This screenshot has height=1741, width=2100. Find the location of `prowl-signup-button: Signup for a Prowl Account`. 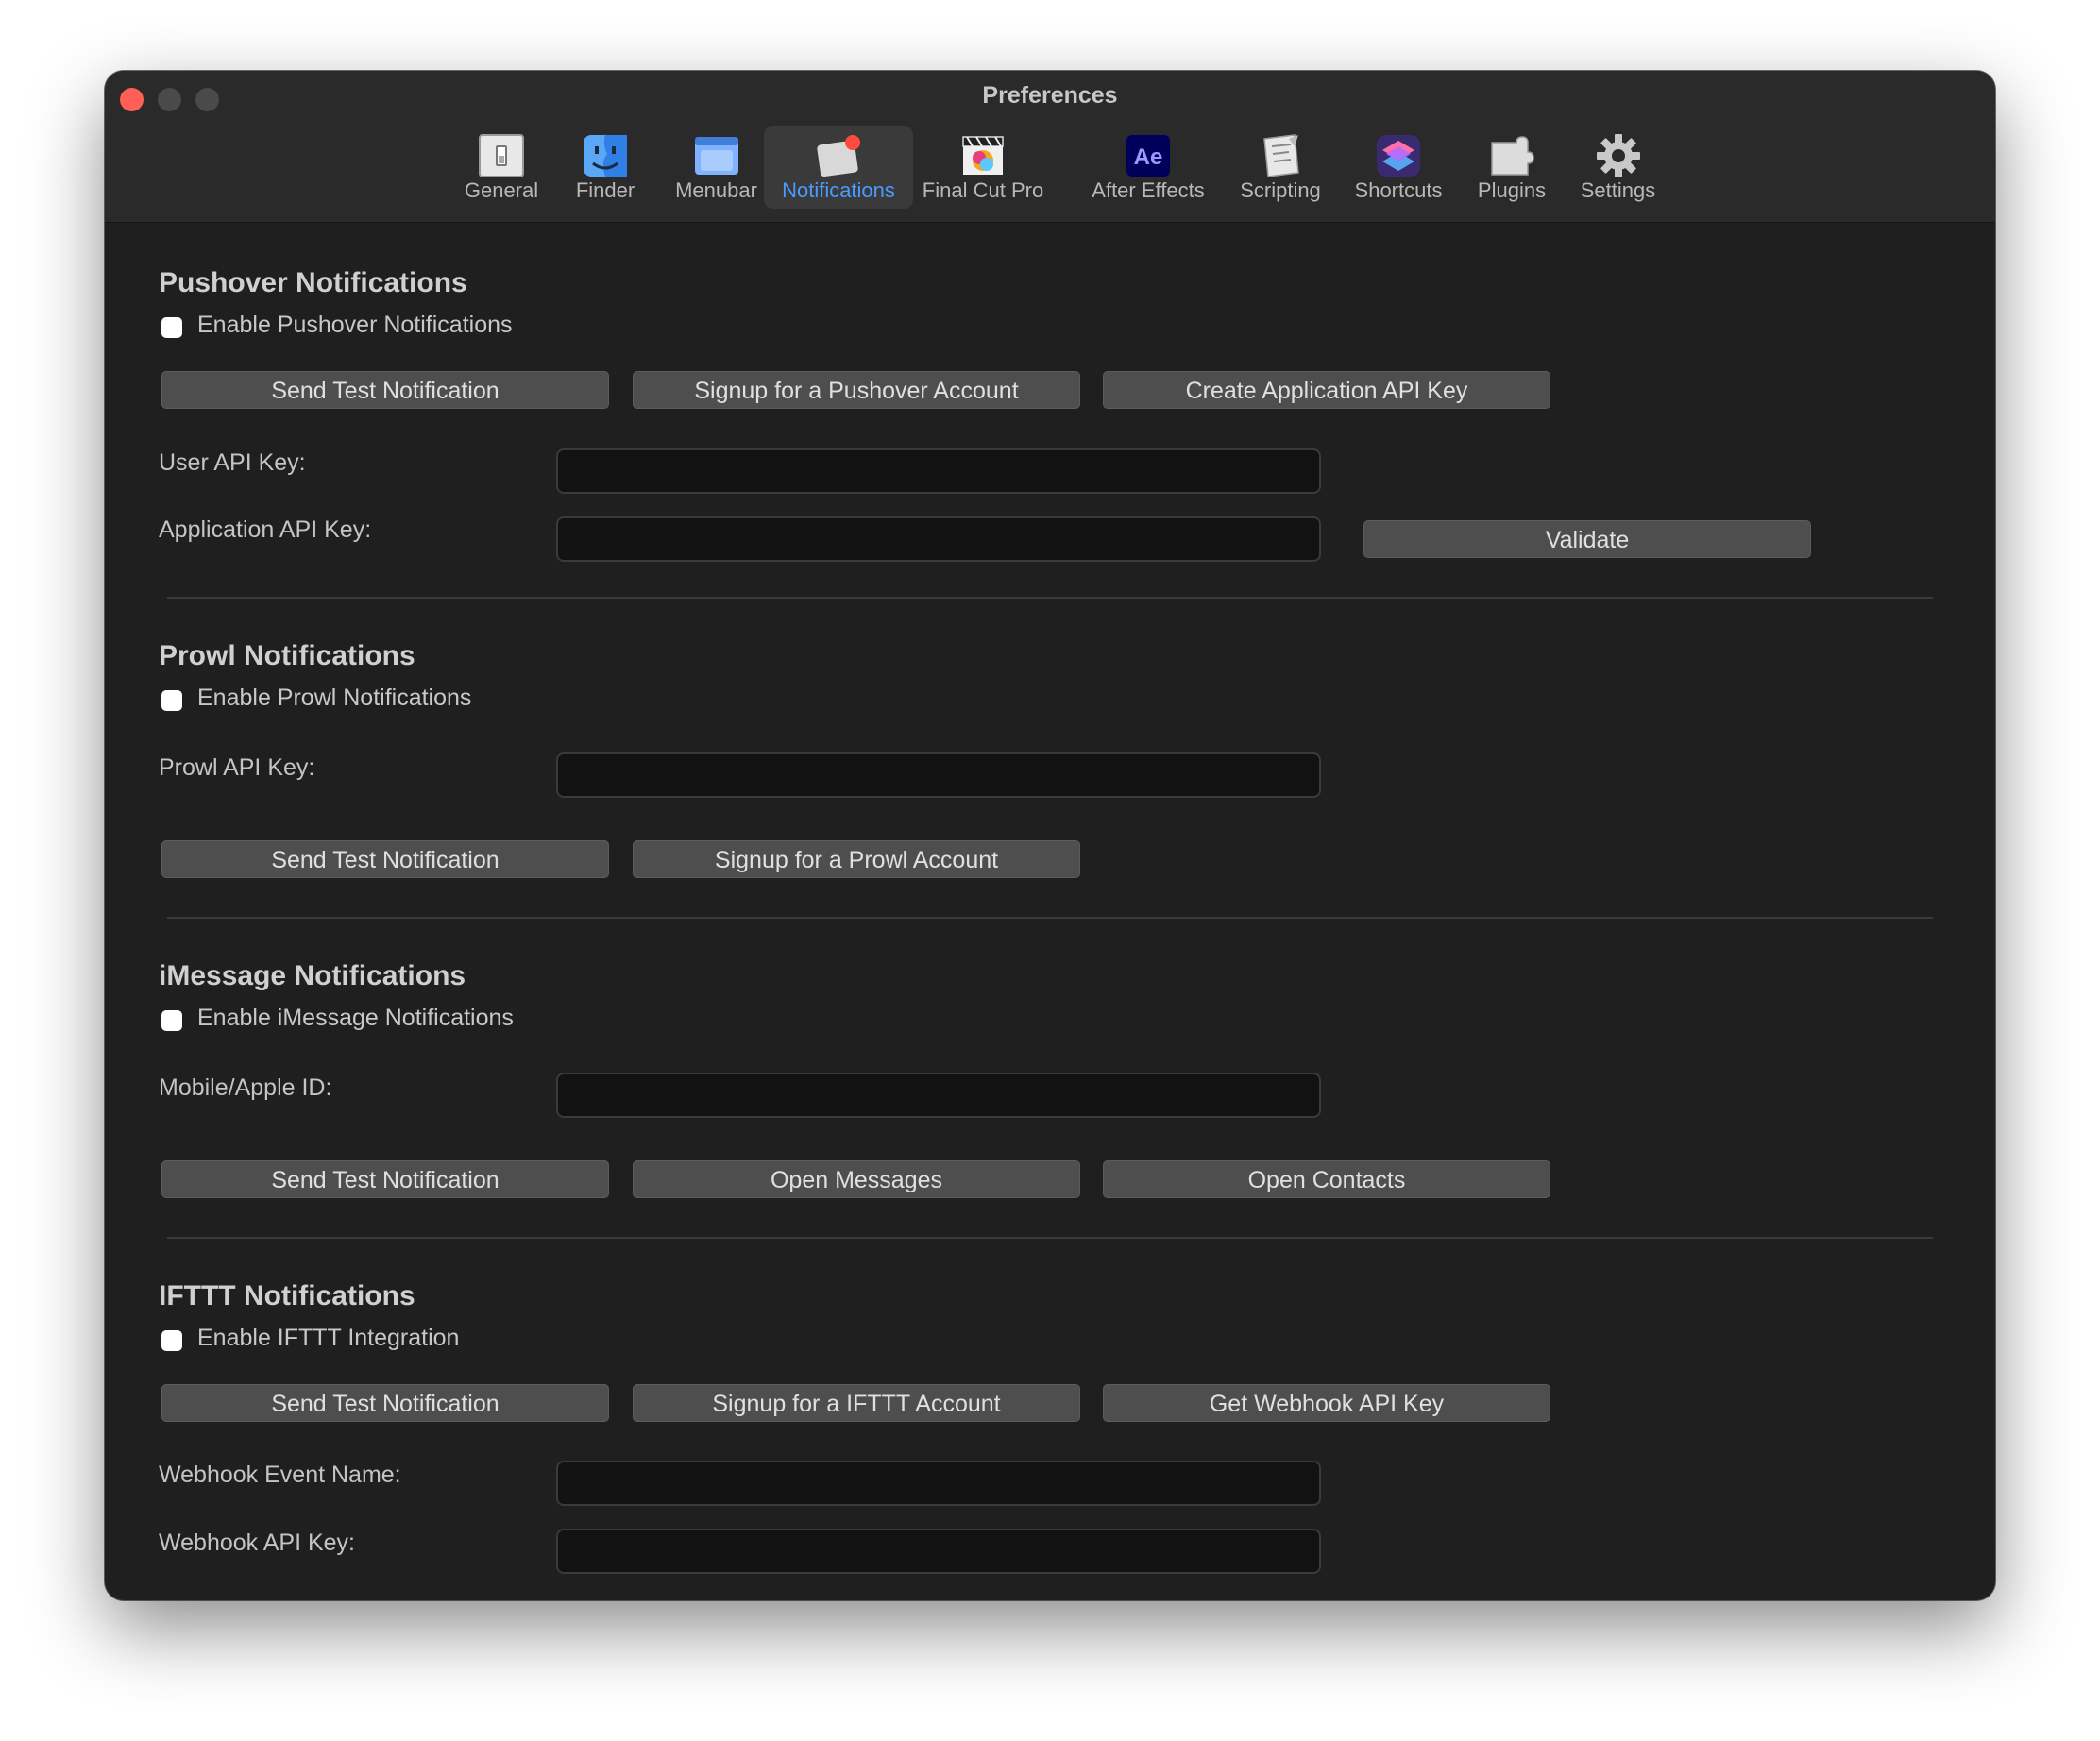

prowl-signup-button: Signup for a Prowl Account is located at coordinates (856, 859).